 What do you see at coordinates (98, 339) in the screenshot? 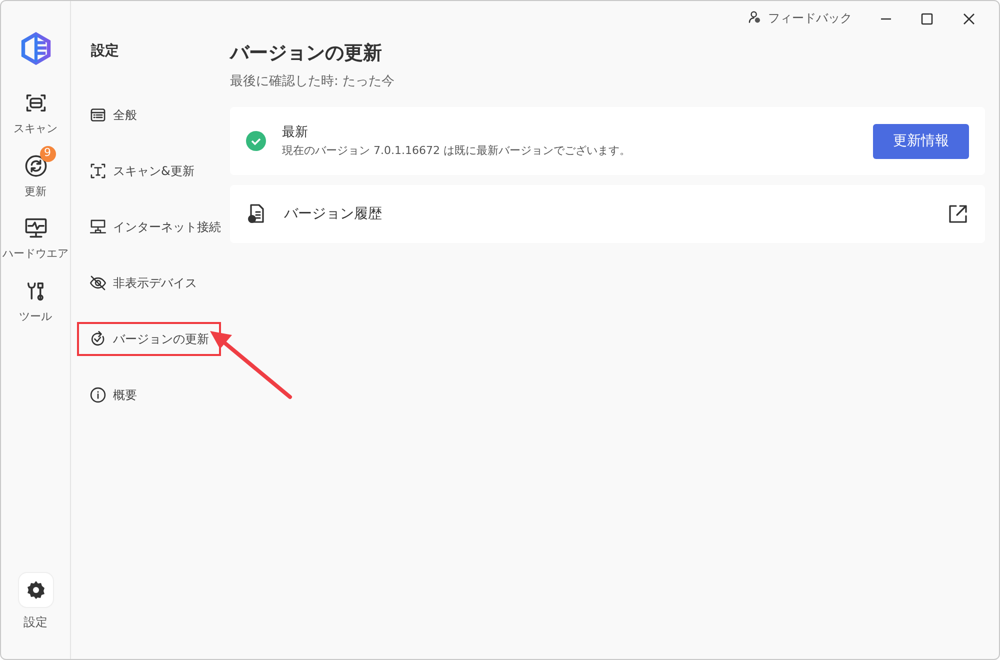
I see `refresh-check-icon` at bounding box center [98, 339].